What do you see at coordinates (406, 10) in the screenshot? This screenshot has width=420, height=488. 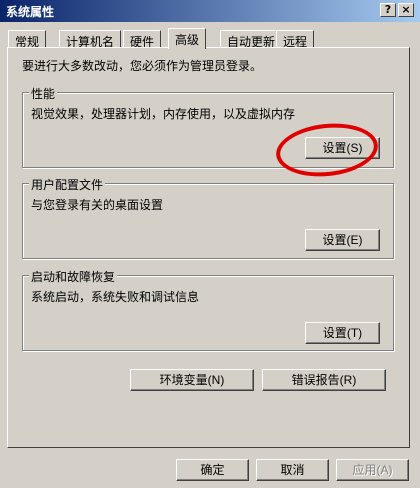 I see `close-button: ×` at bounding box center [406, 10].